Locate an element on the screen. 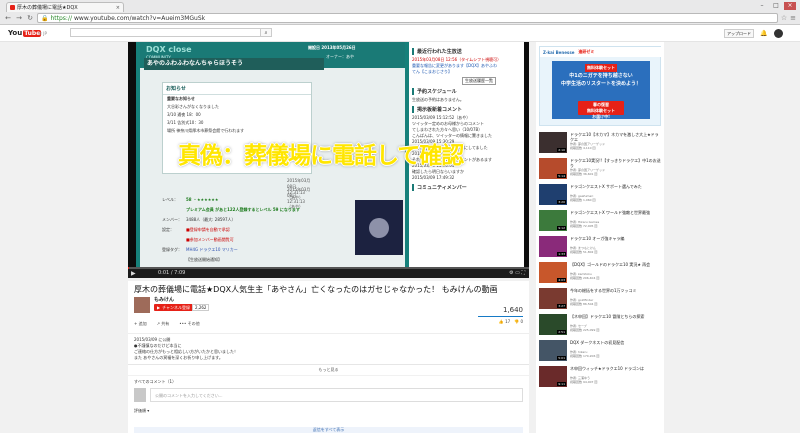  board-comment: 2015/03/09 17:49:32 is located at coordinates (433, 177).